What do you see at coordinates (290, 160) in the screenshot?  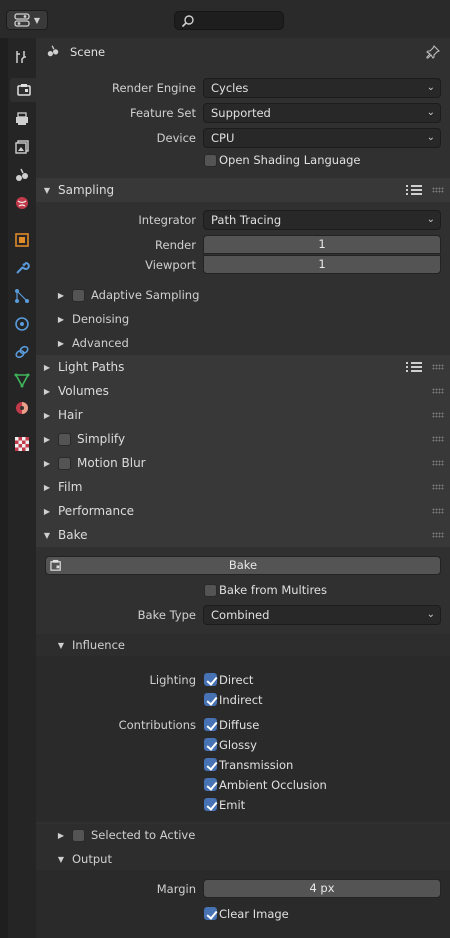 I see `osl-label: Open Shading Language` at bounding box center [290, 160].